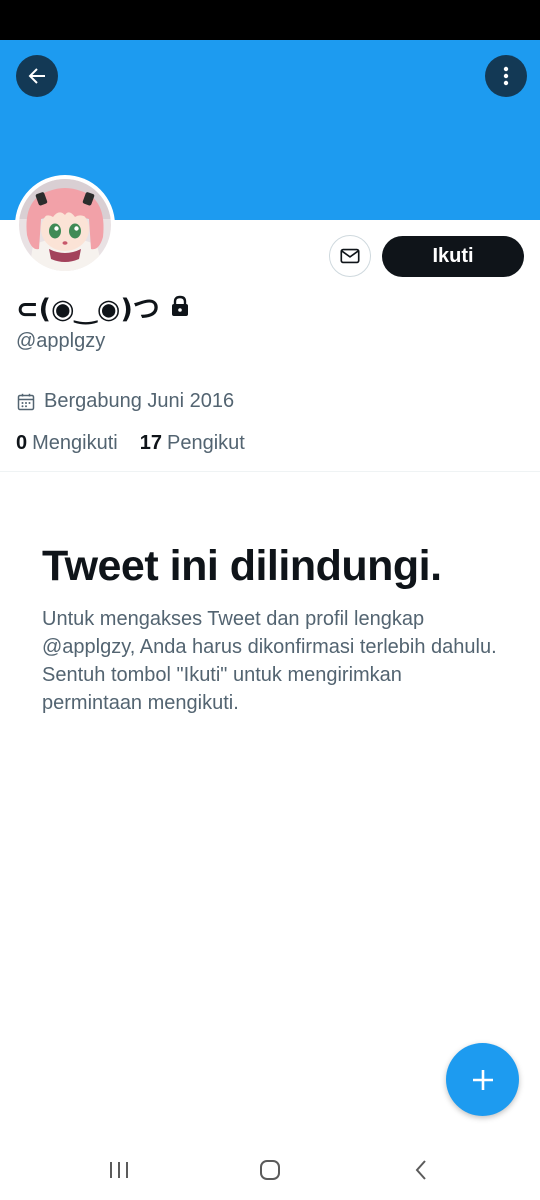  What do you see at coordinates (270, 471) in the screenshot?
I see `divider` at bounding box center [270, 471].